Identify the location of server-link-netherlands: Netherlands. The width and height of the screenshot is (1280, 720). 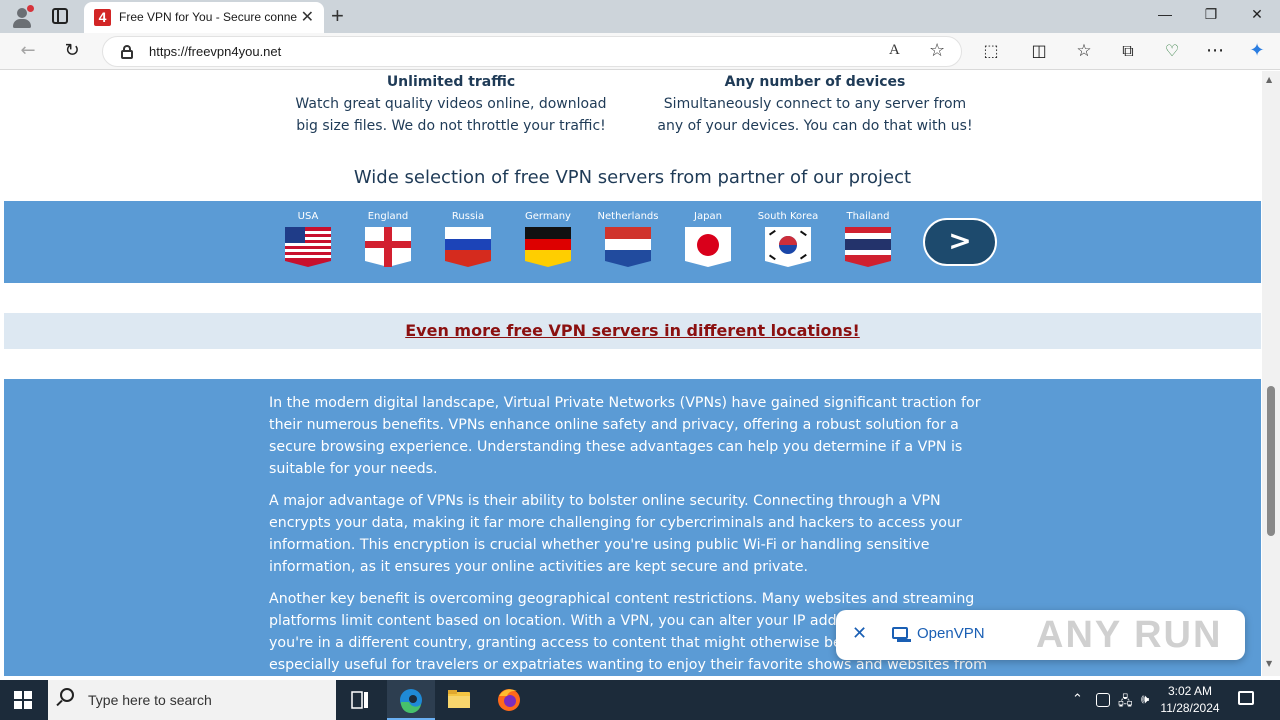
(628, 239).